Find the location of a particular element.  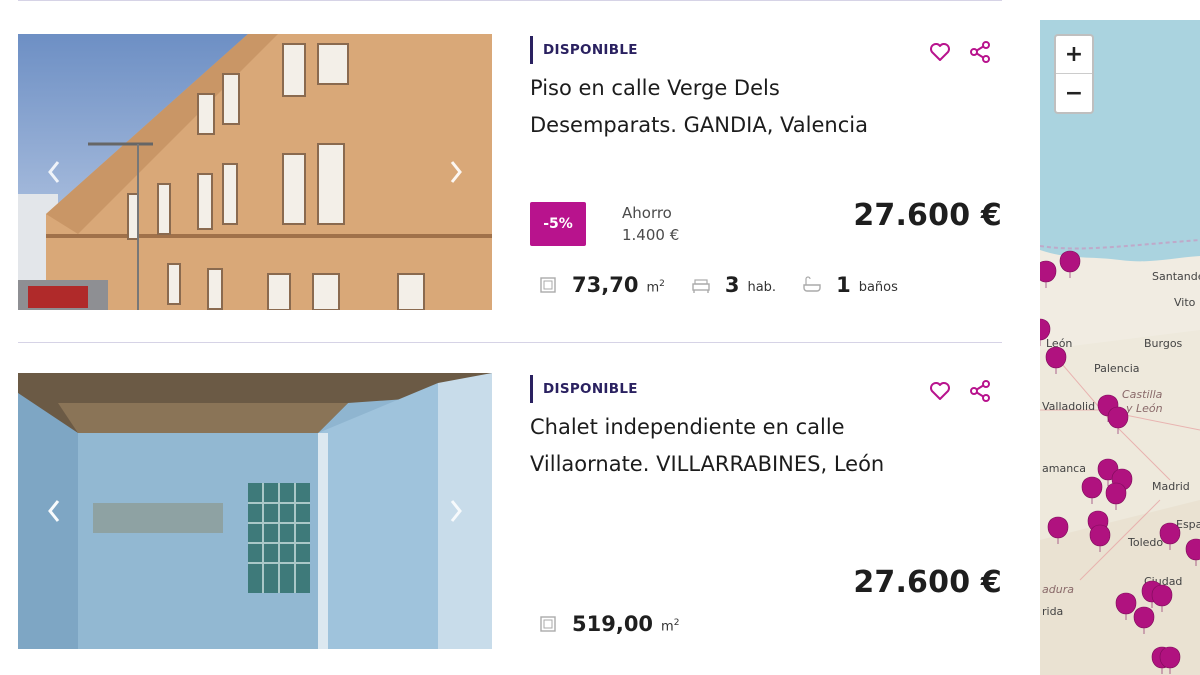

listing-title-line-1: Piso en calle Verge Dels is located at coordinates (740, 88).